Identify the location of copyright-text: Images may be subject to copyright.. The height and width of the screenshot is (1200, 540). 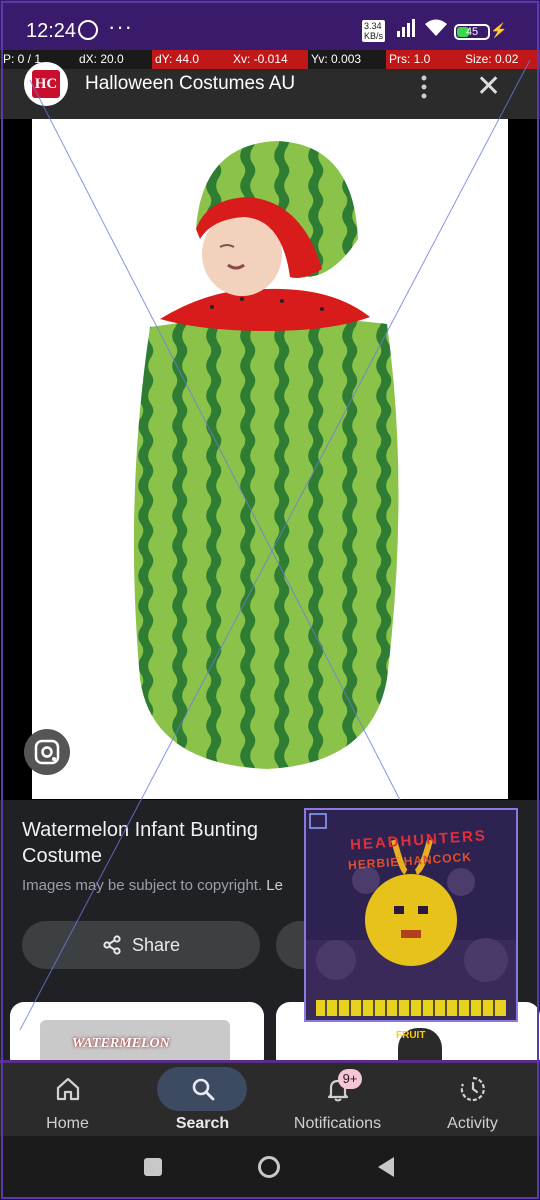
(142, 885).